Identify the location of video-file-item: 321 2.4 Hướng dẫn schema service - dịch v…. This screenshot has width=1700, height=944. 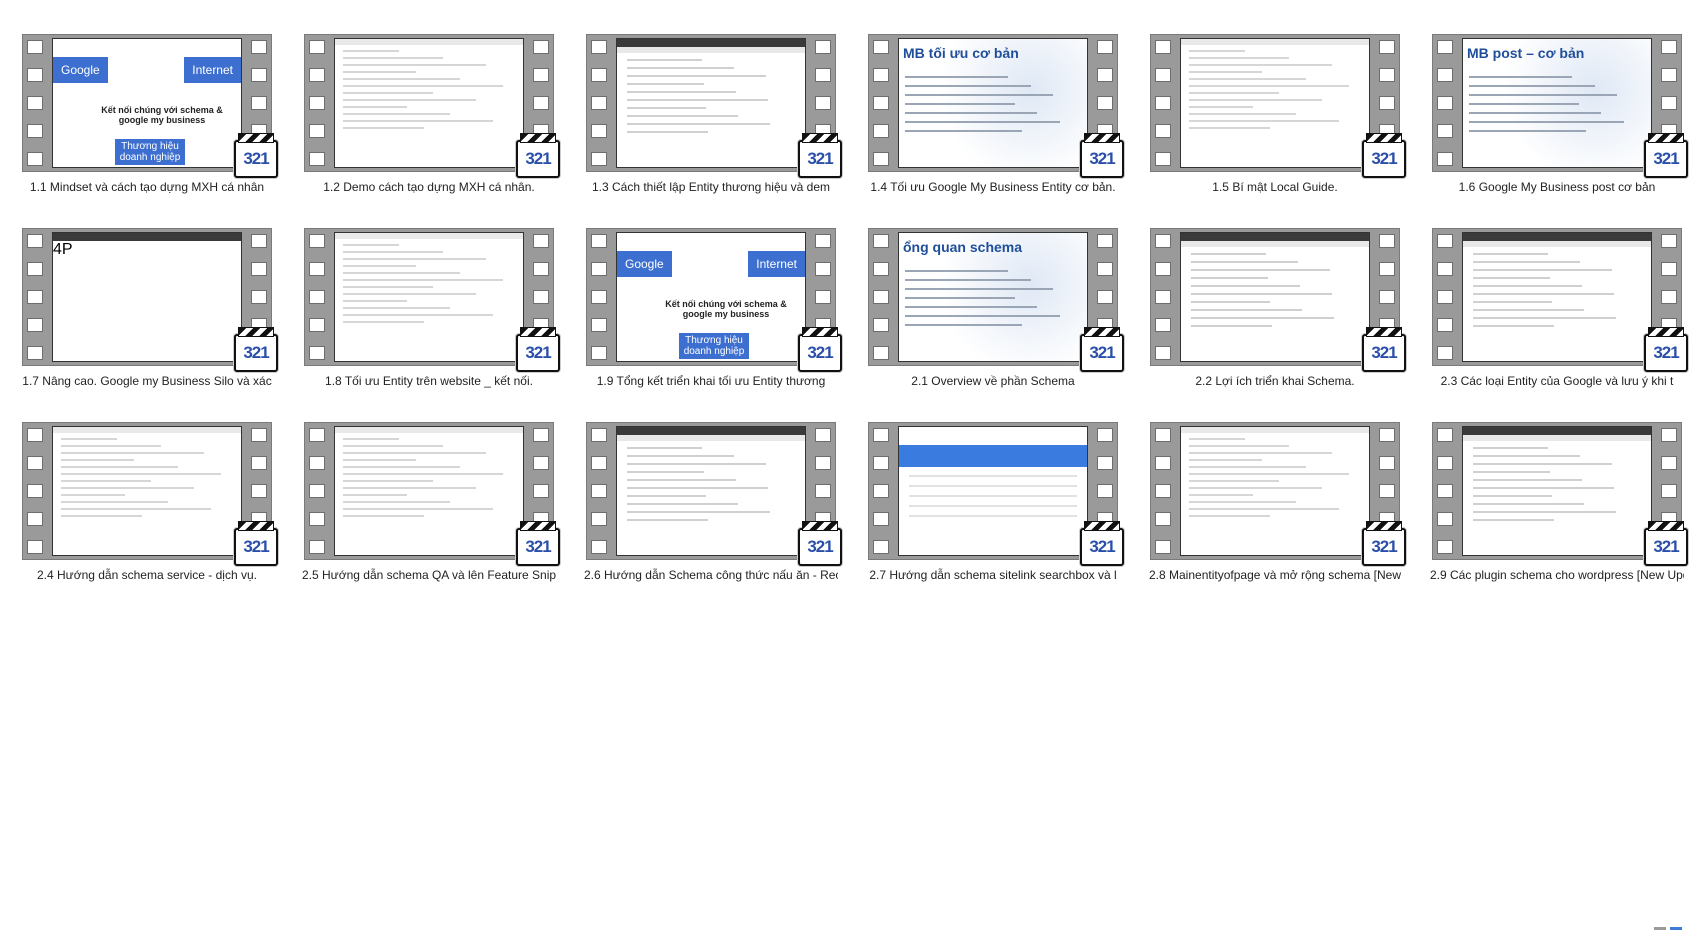
(149, 502).